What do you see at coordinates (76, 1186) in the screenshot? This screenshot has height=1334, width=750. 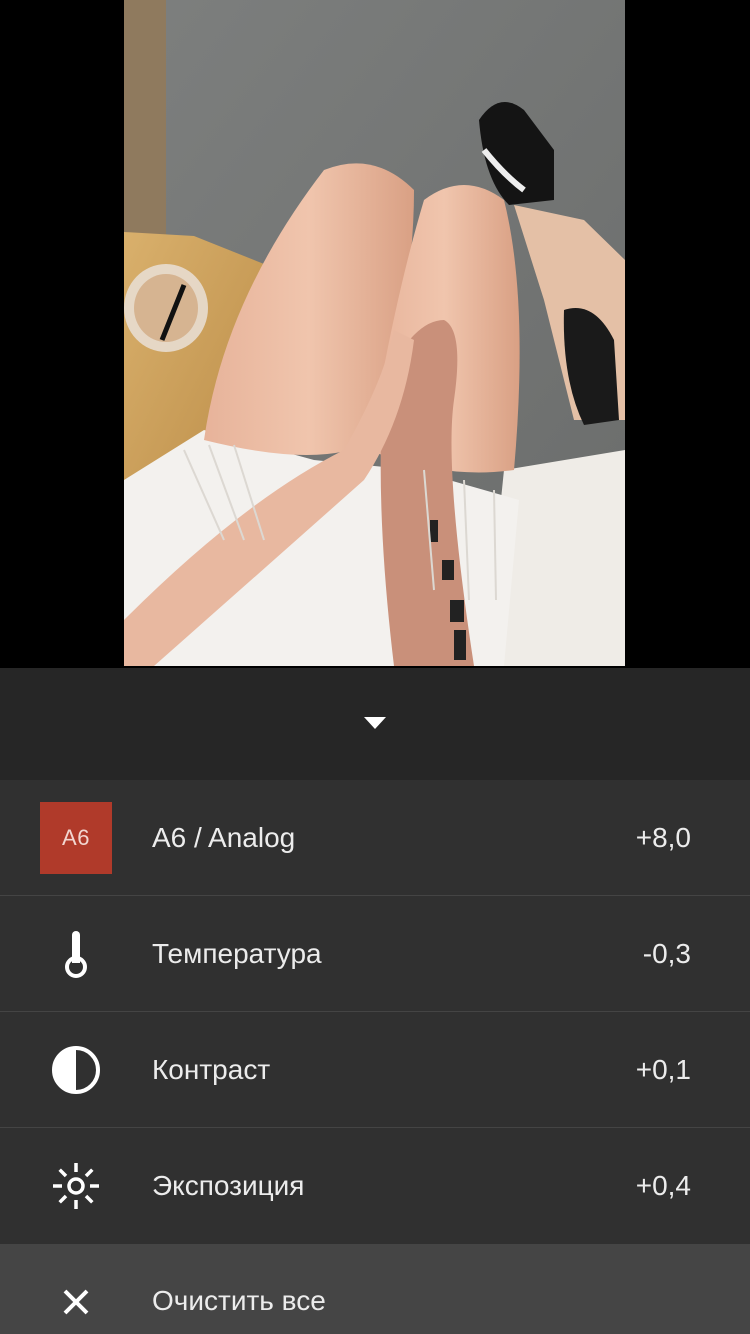 I see `exposure-icon` at bounding box center [76, 1186].